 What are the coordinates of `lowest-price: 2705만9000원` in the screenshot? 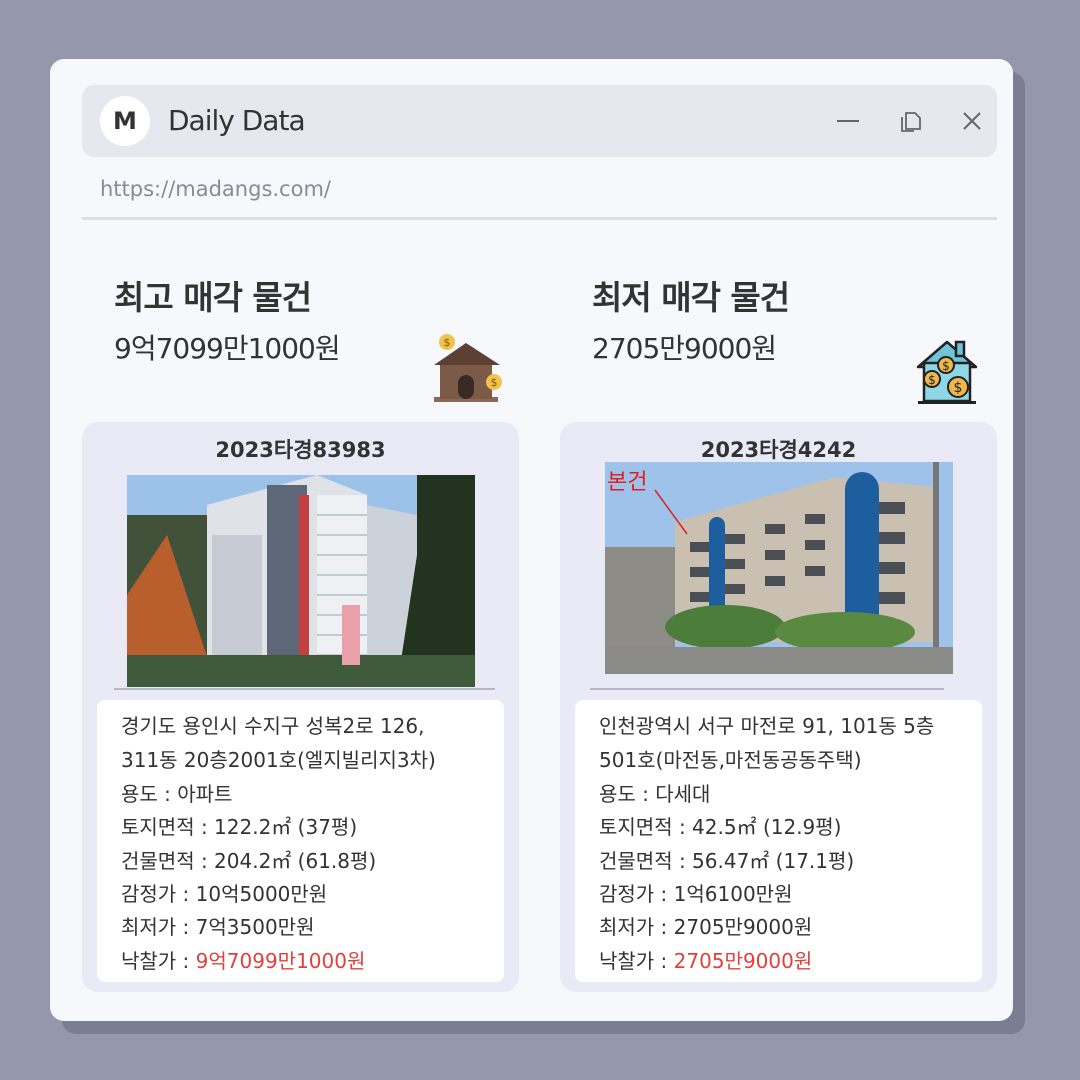 It's located at (684, 348).